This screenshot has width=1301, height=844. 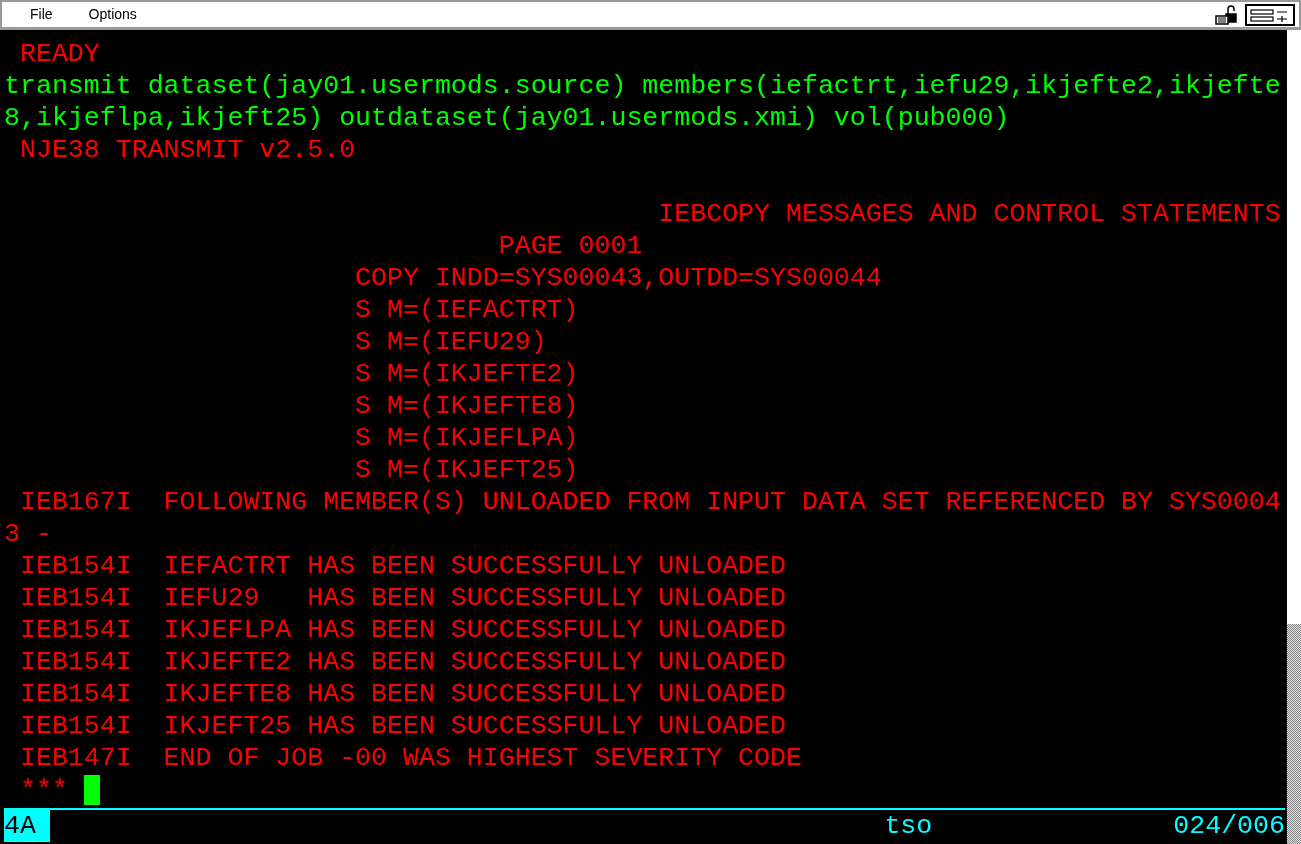 What do you see at coordinates (466, 438) in the screenshot?
I see `terminal-line: S M=(IKJEFLPA)` at bounding box center [466, 438].